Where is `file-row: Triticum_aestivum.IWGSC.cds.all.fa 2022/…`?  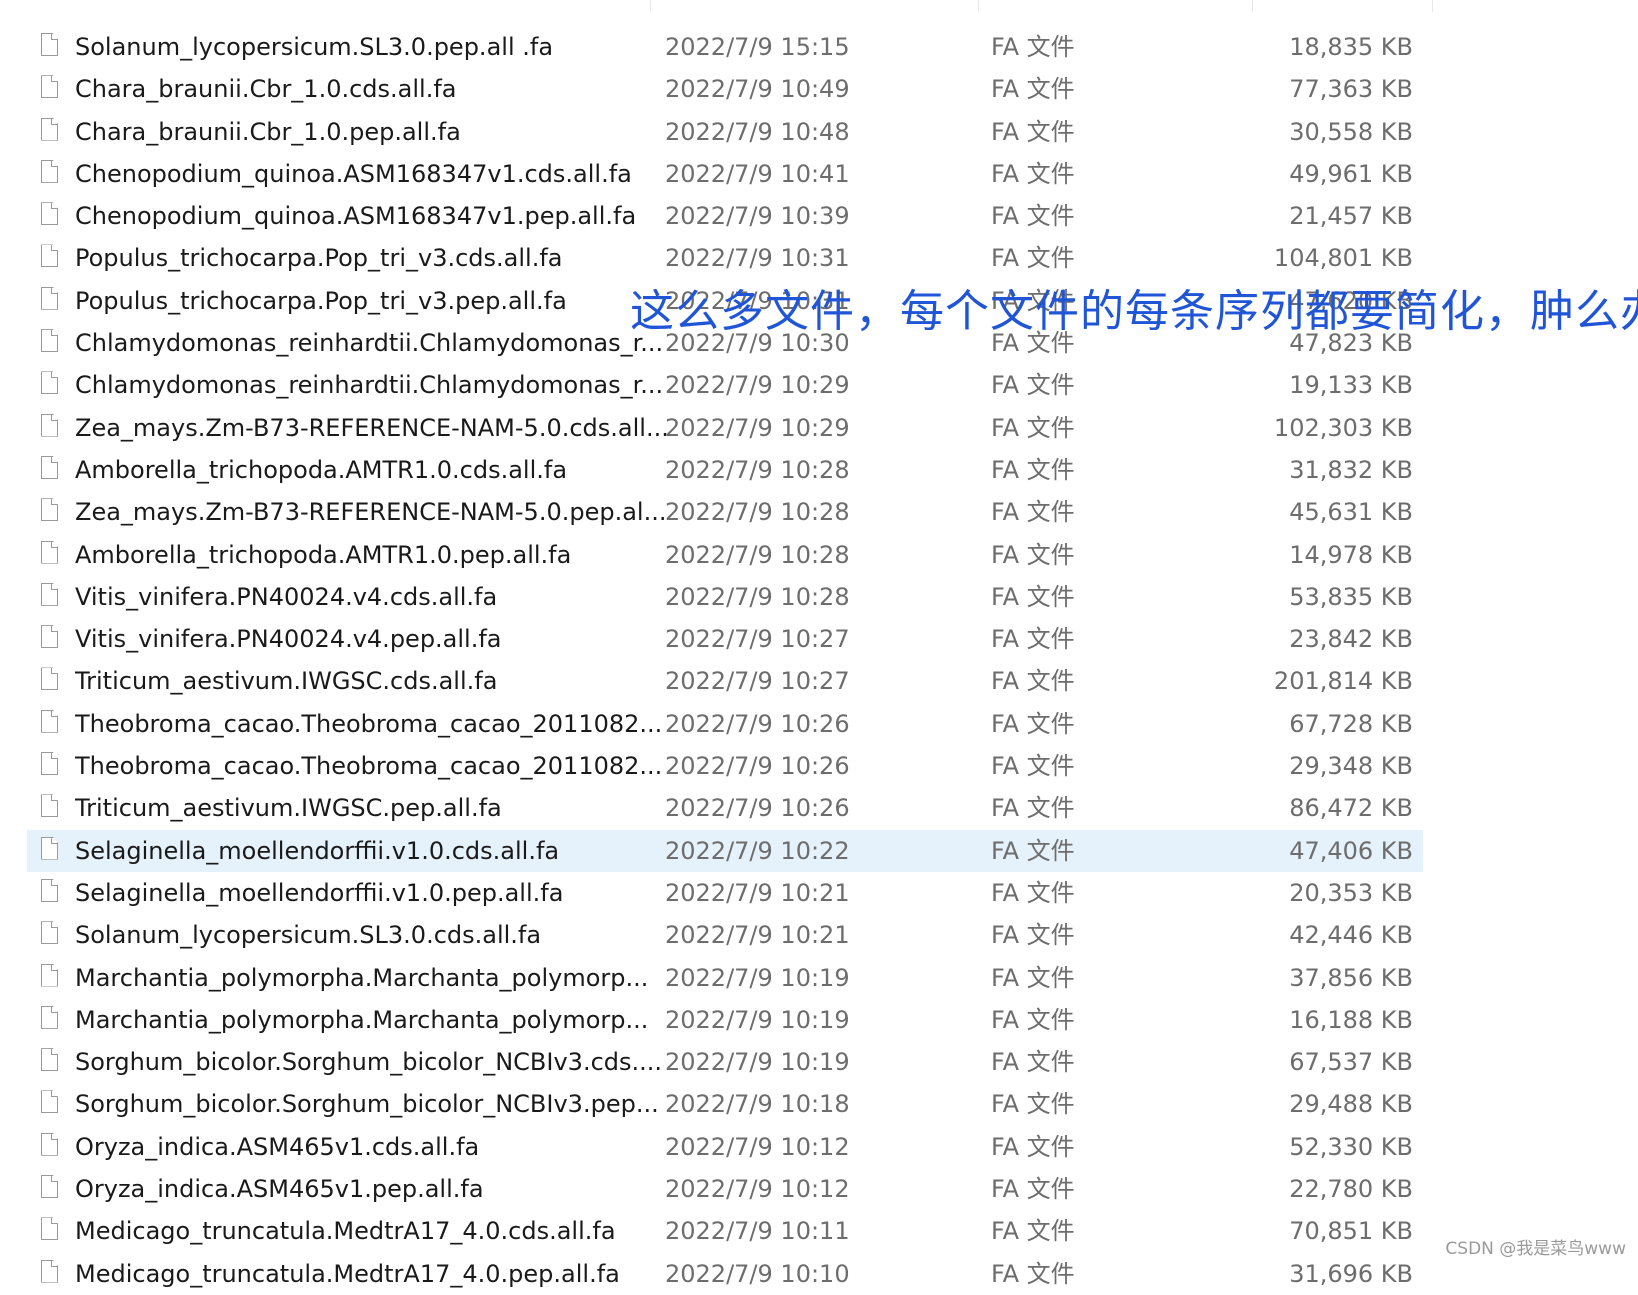
file-row: Triticum_aestivum.IWGSC.cds.all.fa 2022/… is located at coordinates (725, 681).